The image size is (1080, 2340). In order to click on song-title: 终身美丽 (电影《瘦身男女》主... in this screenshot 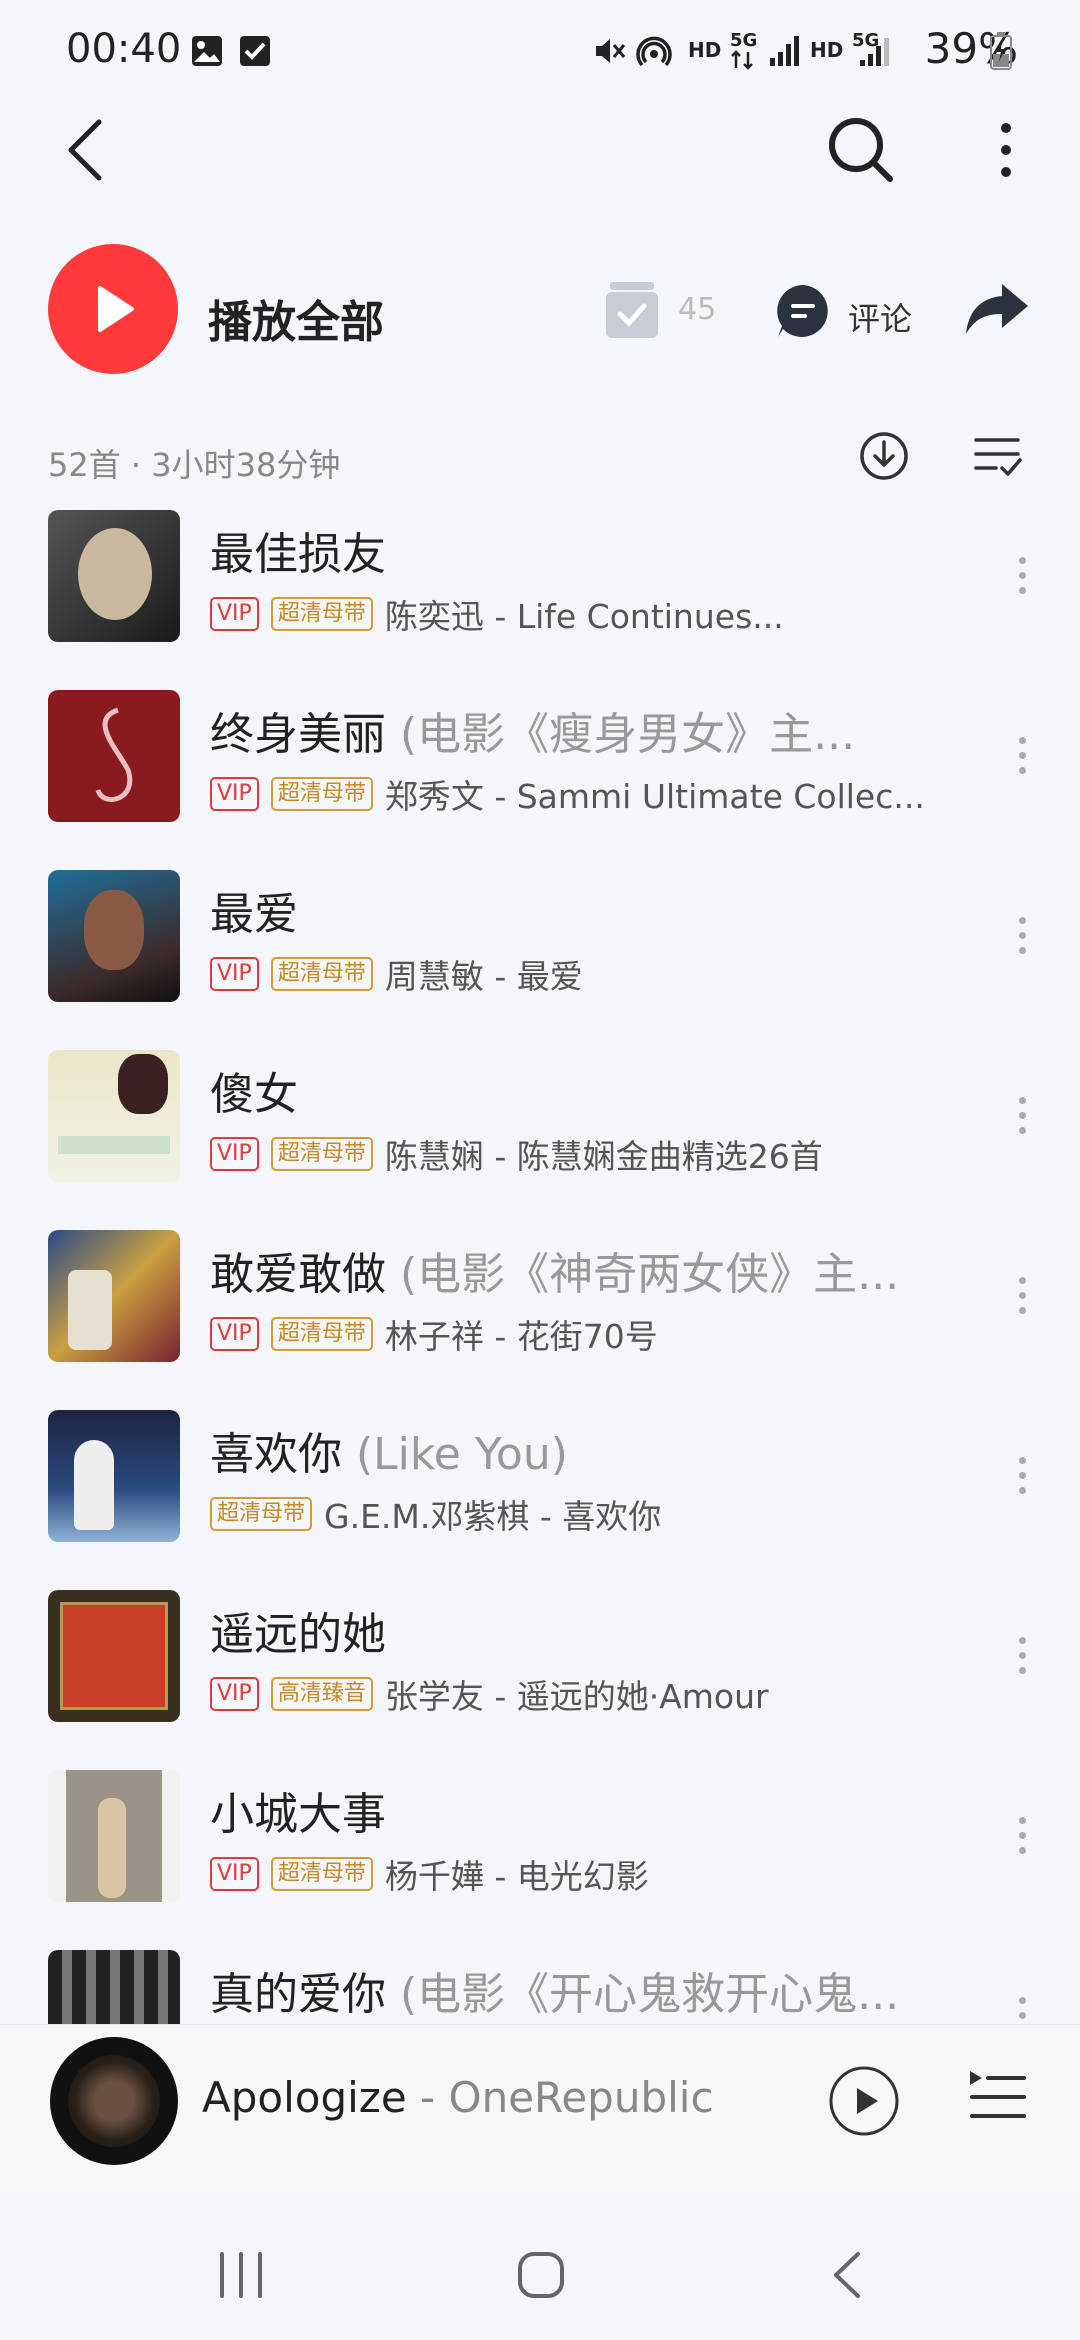, I will do `click(533, 734)`.